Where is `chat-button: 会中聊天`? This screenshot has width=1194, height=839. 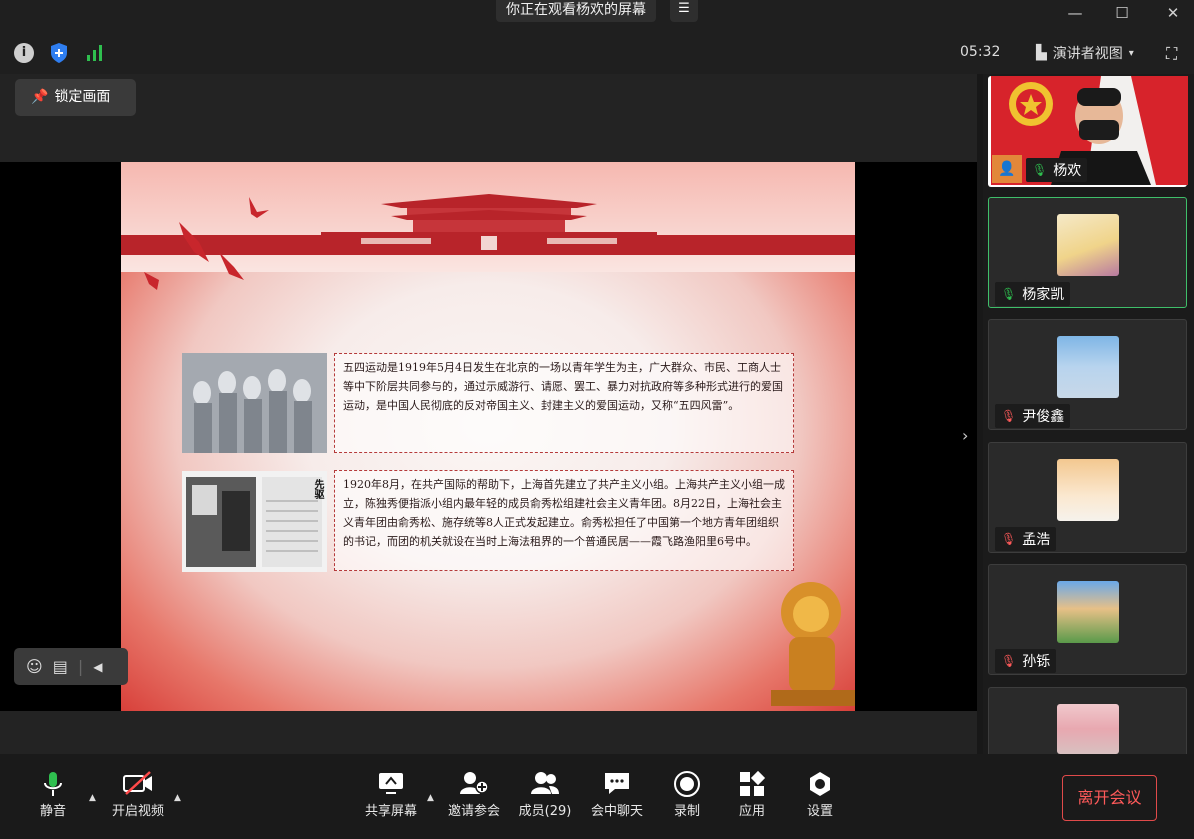 chat-button: 会中聊天 is located at coordinates (617, 794).